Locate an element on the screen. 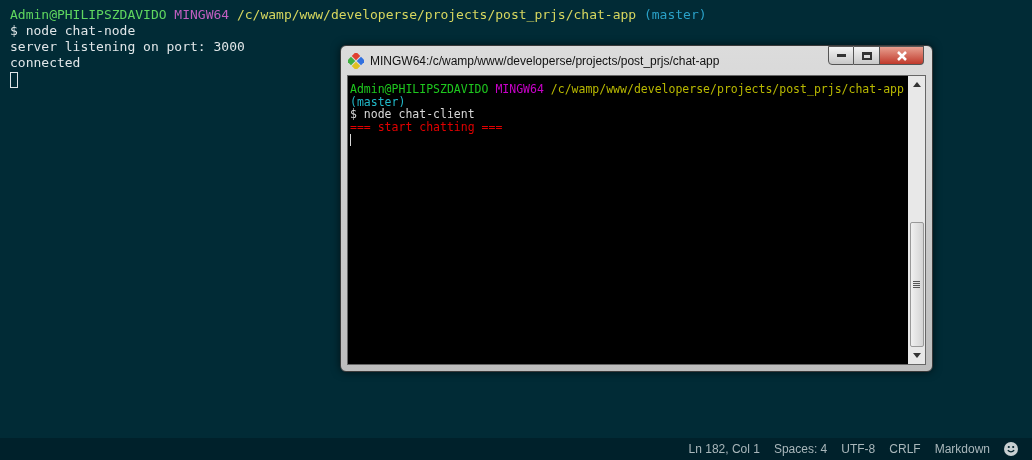 The height and width of the screenshot is (460, 1032). smiley-icon is located at coordinates (1011, 449).